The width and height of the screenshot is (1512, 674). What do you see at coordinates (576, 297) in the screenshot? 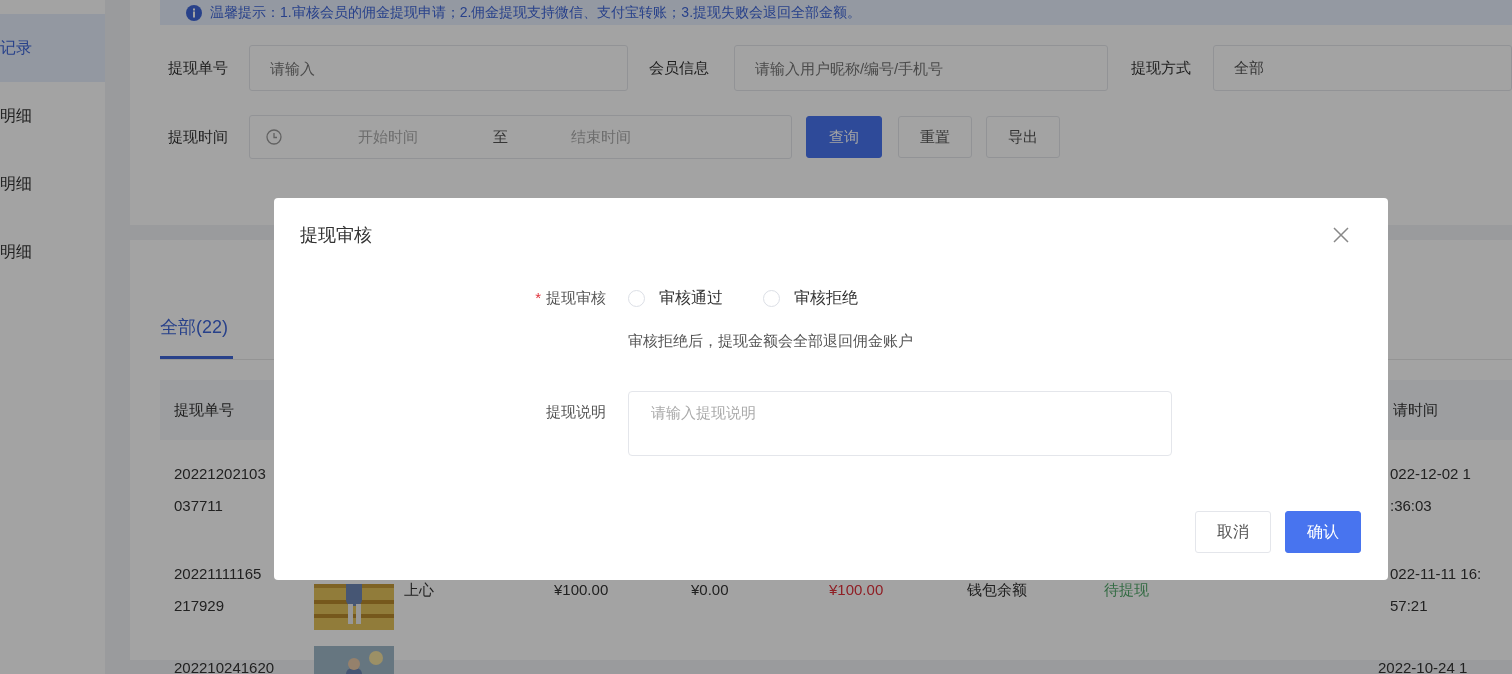
I see `field-label-text: 提现审核` at bounding box center [576, 297].